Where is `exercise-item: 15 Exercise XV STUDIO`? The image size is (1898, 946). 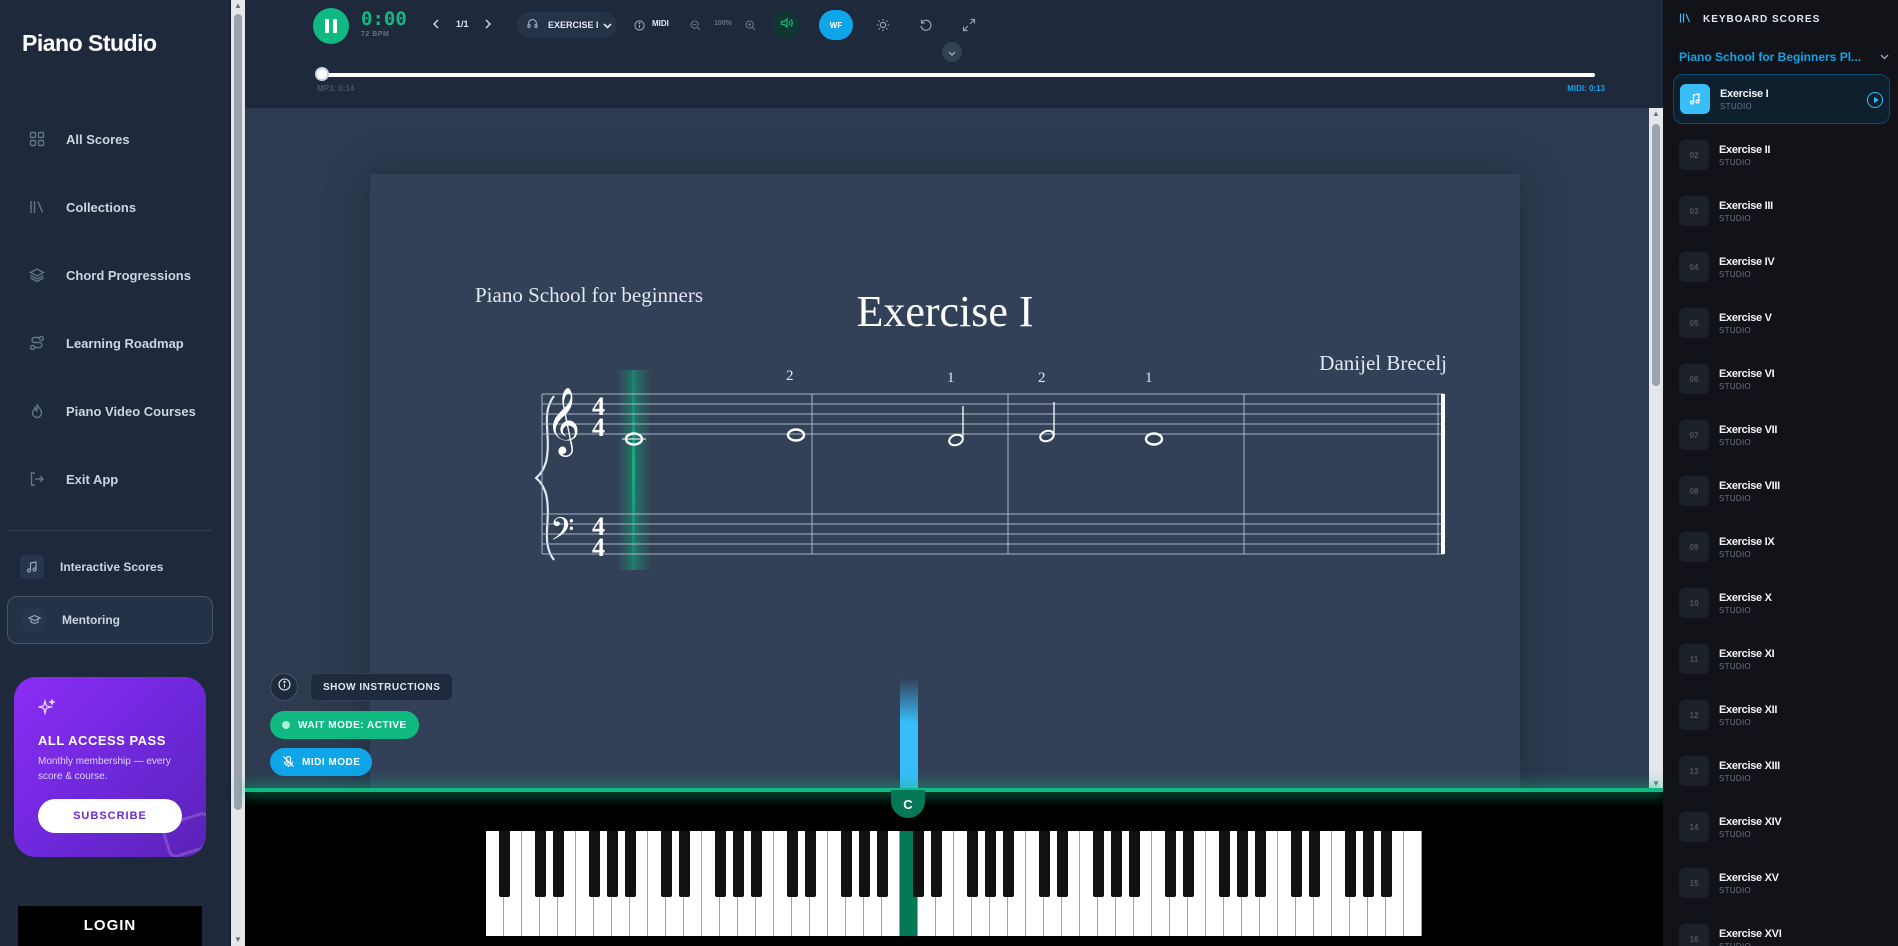 exercise-item: 15 Exercise XV STUDIO is located at coordinates (1781, 883).